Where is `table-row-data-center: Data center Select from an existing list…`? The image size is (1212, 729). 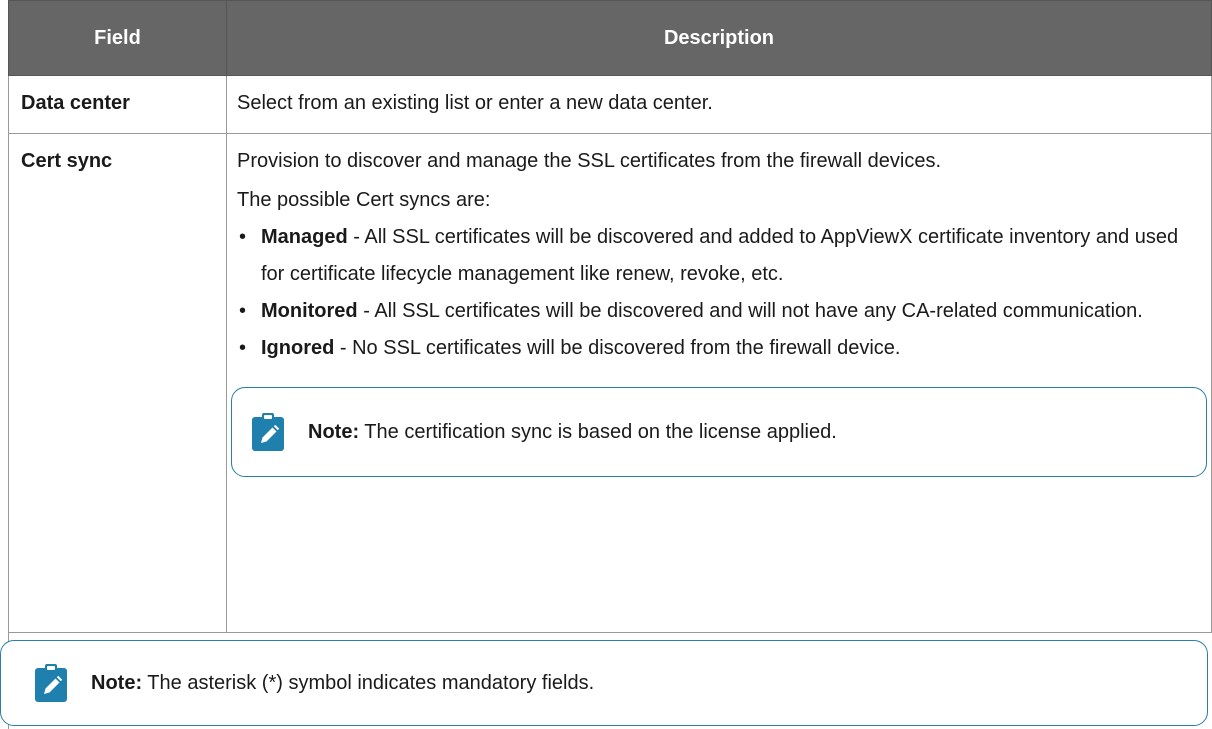
table-row-data-center: Data center Select from an existing list… is located at coordinates (610, 104).